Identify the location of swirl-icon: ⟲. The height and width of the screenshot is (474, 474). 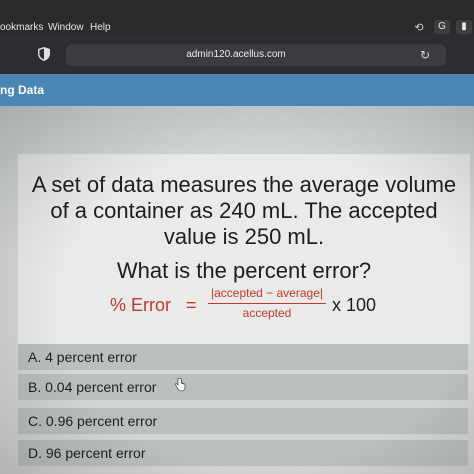
(419, 28).